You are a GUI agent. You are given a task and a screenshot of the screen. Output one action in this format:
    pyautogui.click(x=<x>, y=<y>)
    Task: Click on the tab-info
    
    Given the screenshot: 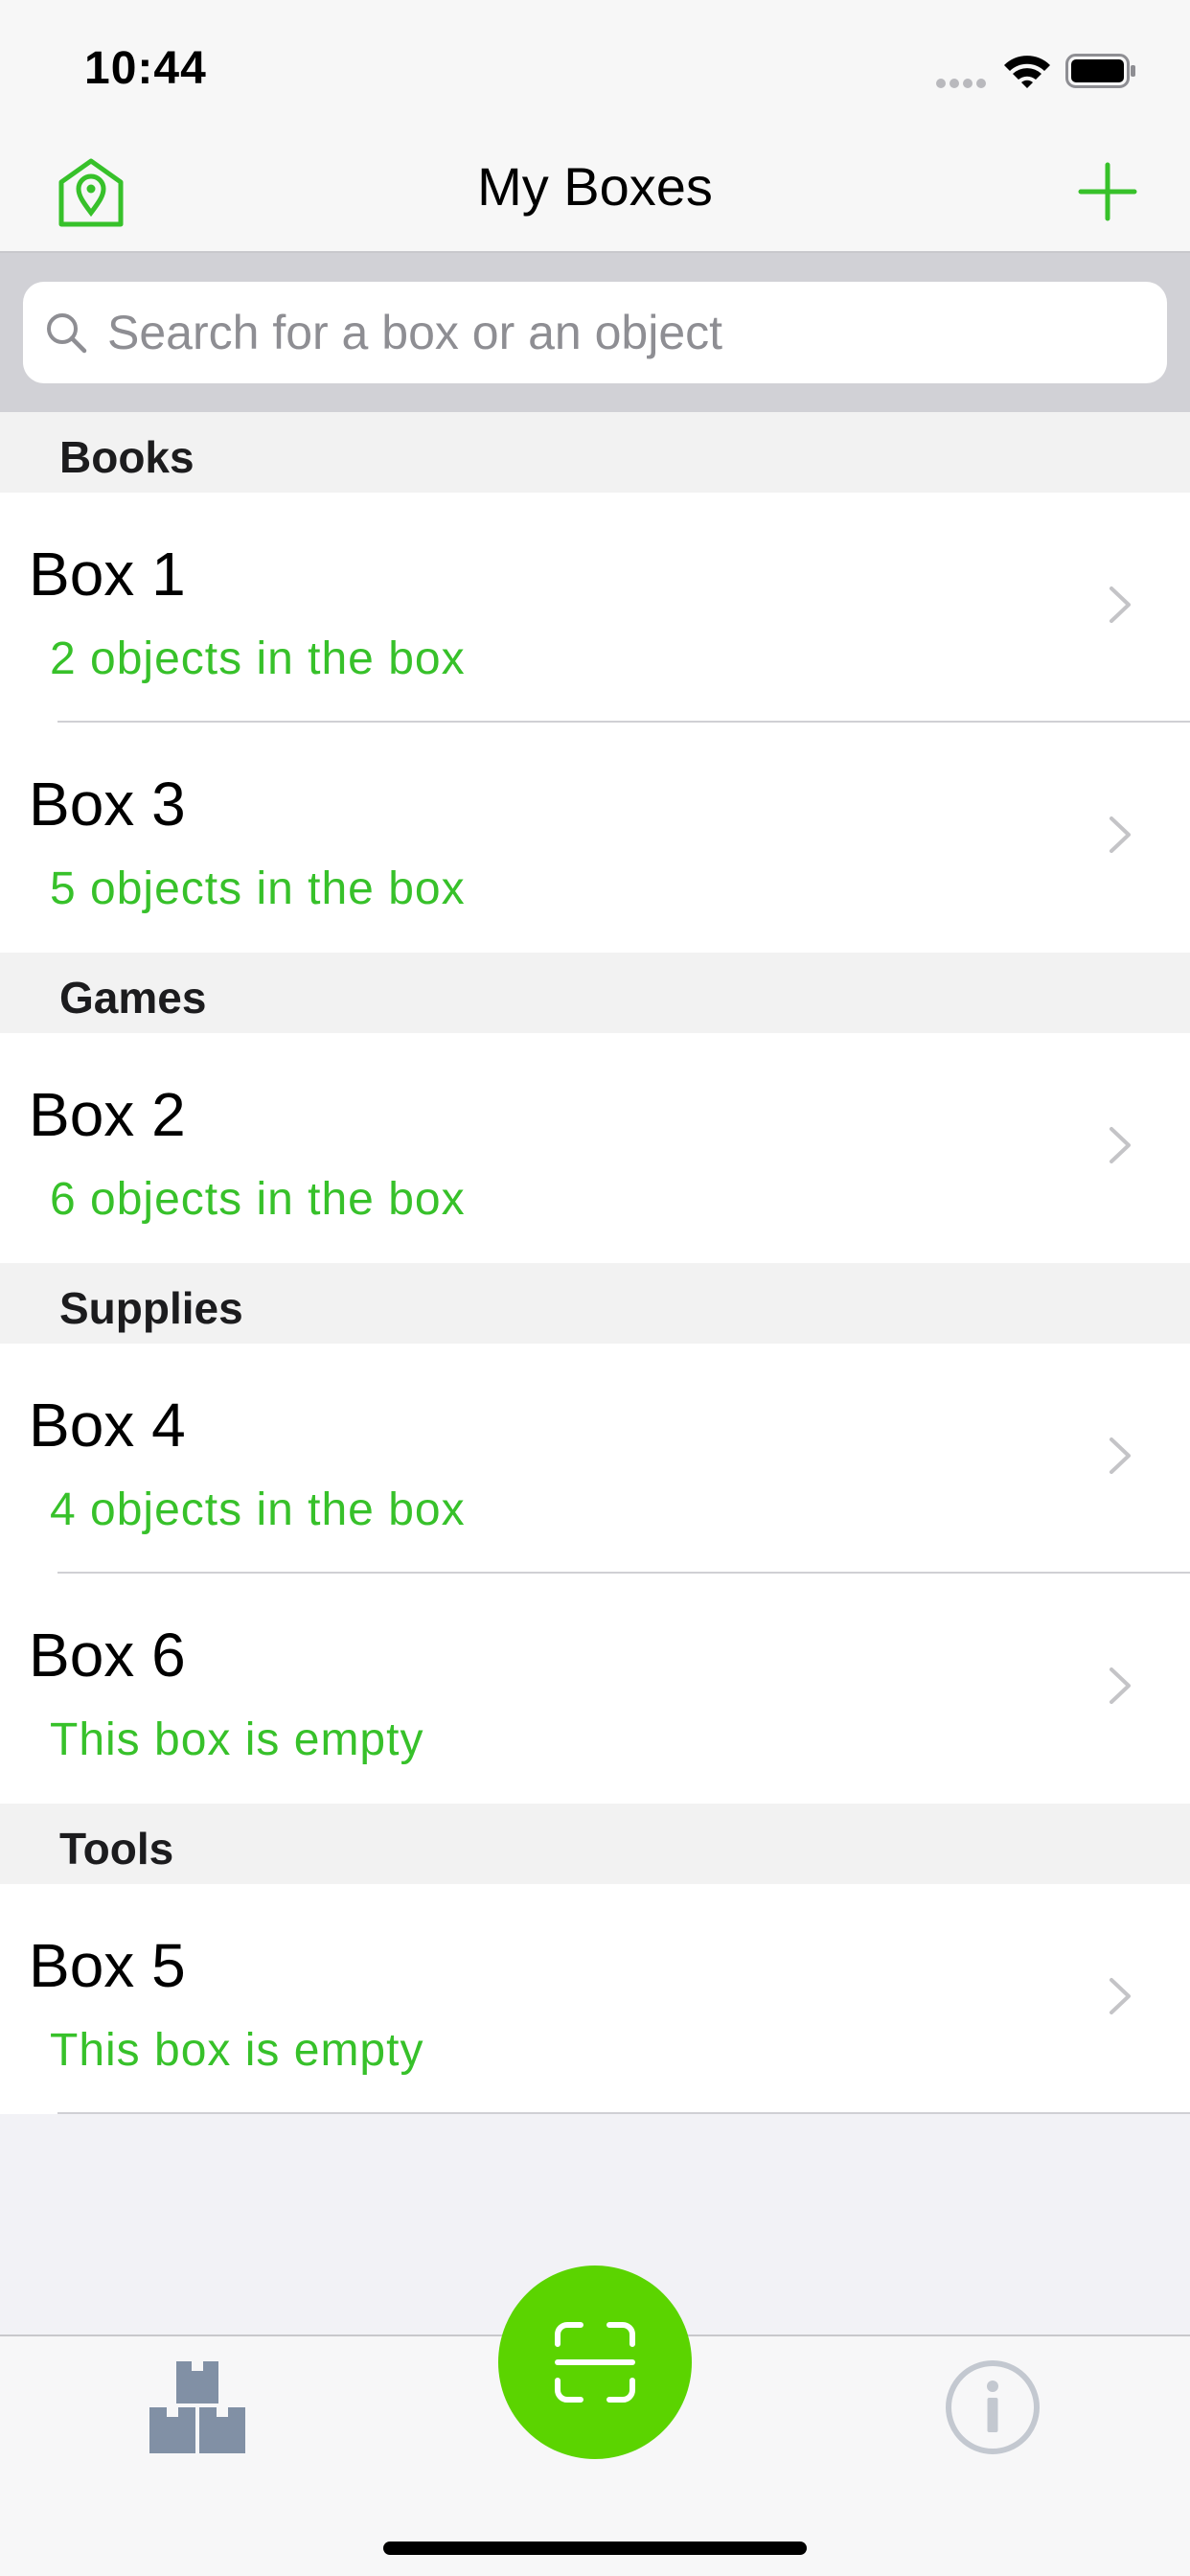 What is the action you would take?
    pyautogui.click(x=992, y=2407)
    